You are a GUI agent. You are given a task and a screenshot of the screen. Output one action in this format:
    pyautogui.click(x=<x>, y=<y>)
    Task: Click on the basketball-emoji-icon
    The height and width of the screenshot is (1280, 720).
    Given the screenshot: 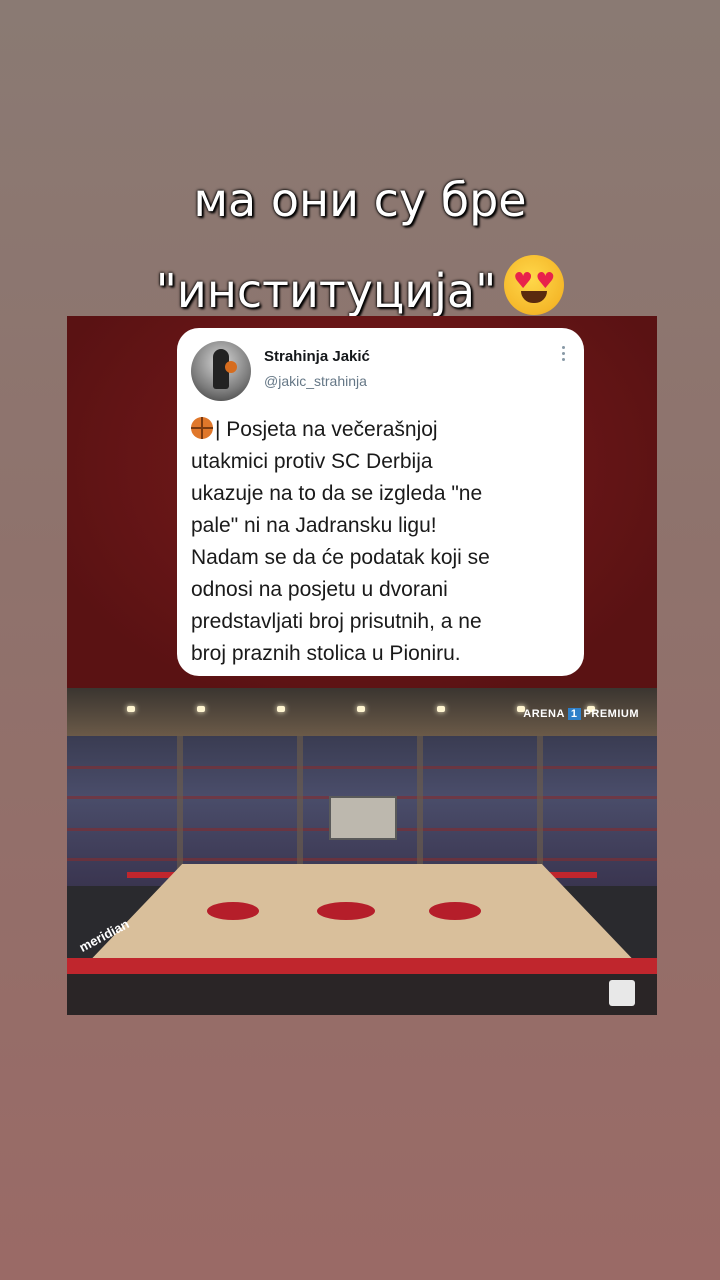 What is the action you would take?
    pyautogui.click(x=202, y=428)
    